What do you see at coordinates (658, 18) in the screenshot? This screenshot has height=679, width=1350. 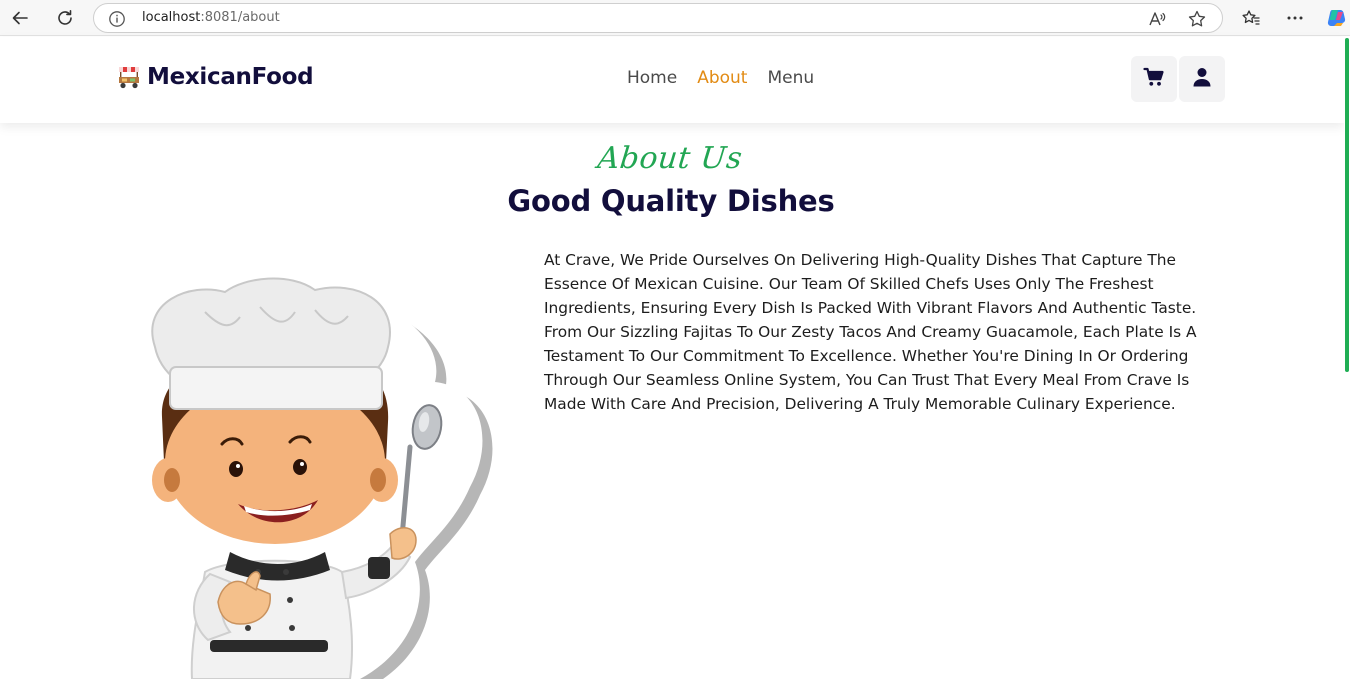 I see `address-bar: localhost:8081/about` at bounding box center [658, 18].